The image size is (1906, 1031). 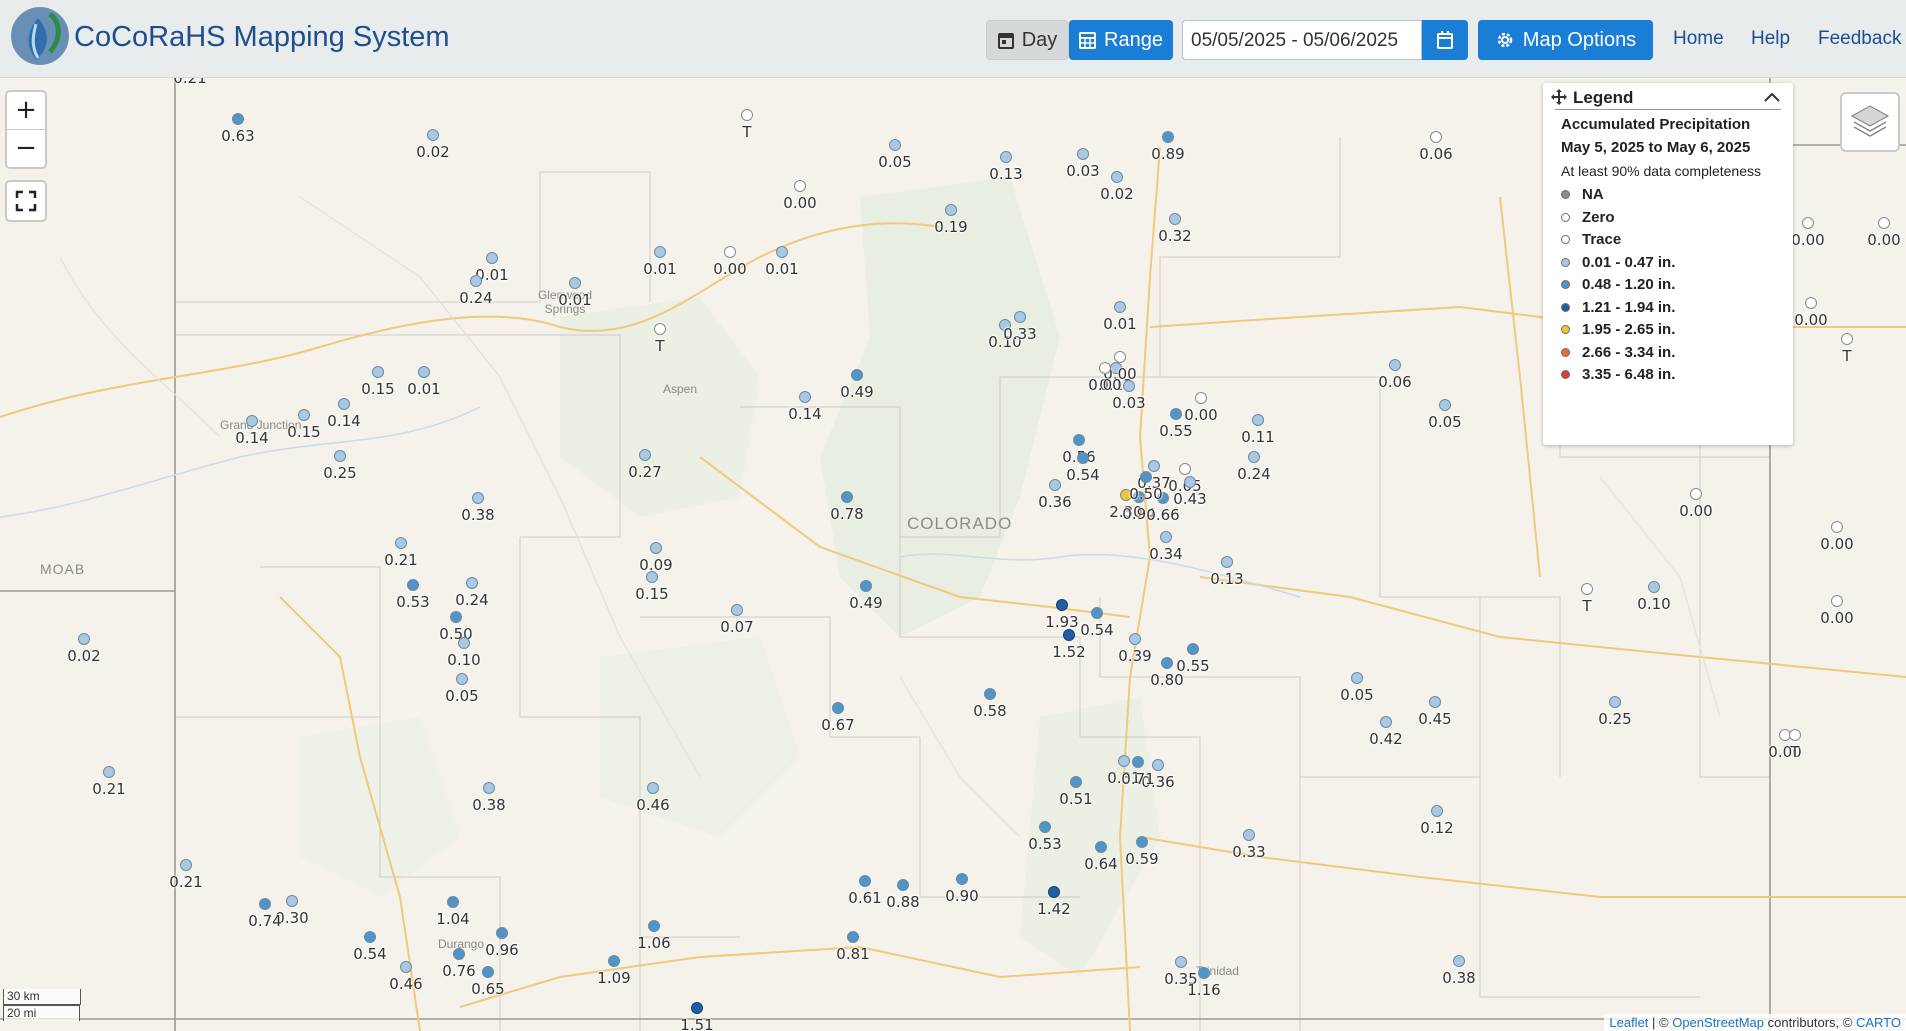 I want to click on date-range-input: 05/05/2025 - 05/06/2025, so click(x=1302, y=40).